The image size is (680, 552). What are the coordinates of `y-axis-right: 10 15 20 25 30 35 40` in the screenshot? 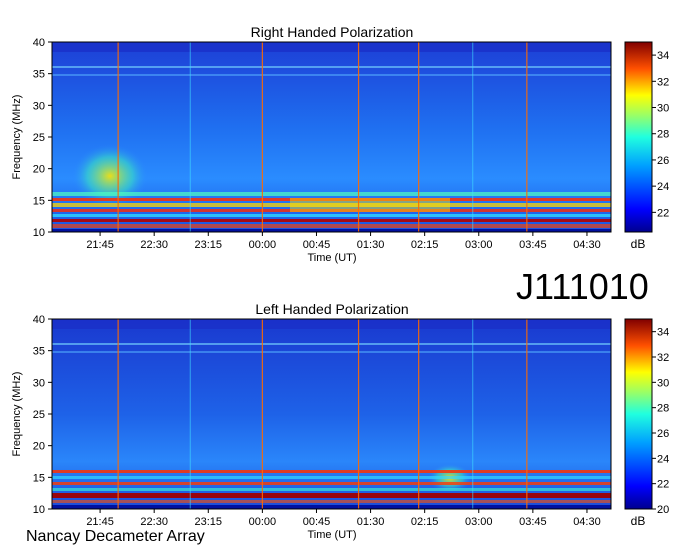 It's located at (42, 138).